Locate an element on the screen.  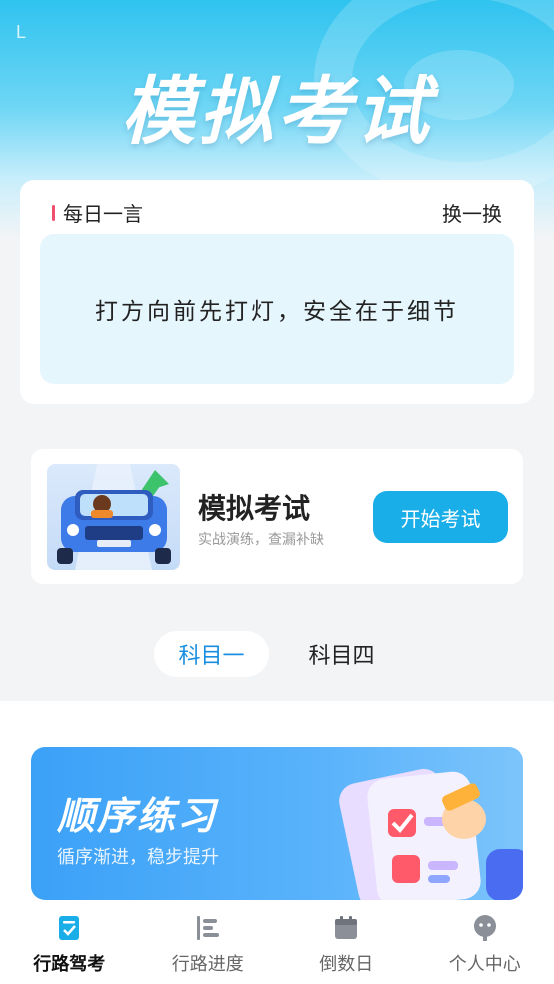
checklist-illustration is located at coordinates (431, 834).